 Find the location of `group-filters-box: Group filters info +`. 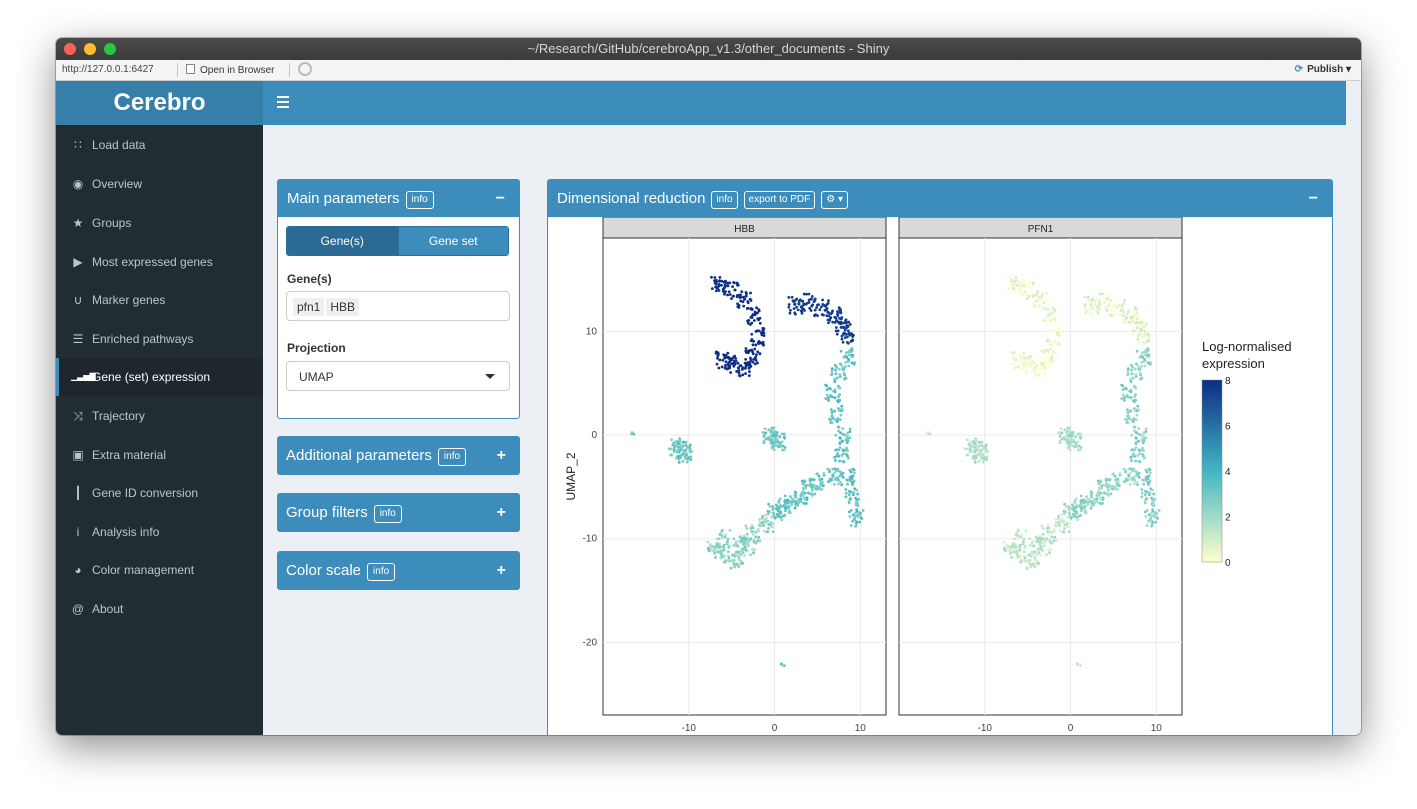

group-filters-box: Group filters info + is located at coordinates (398, 512).